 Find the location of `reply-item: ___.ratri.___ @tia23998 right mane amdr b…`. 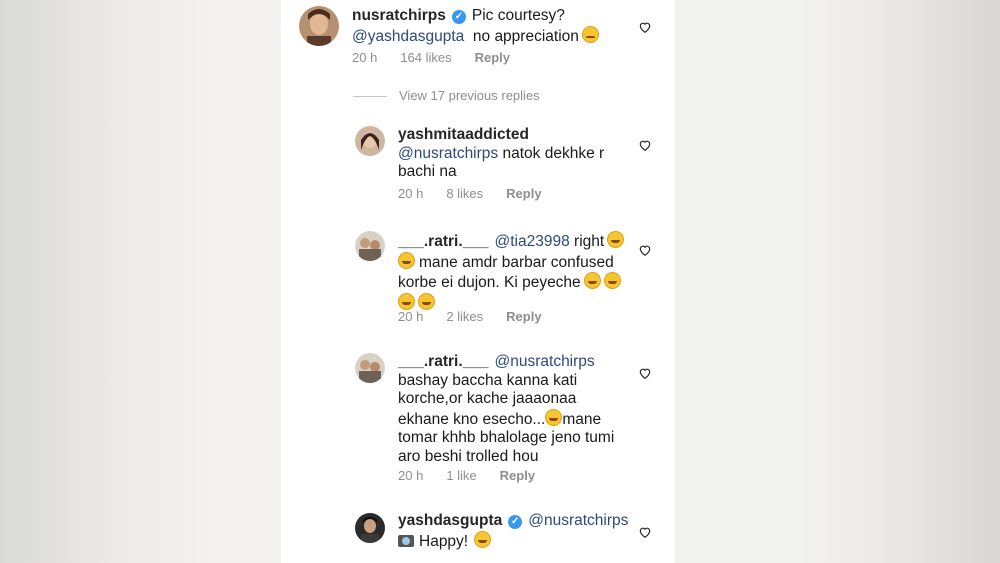

reply-item: ___.ratri.___ @tia23998 right mane amdr b… is located at coordinates (478, 278).